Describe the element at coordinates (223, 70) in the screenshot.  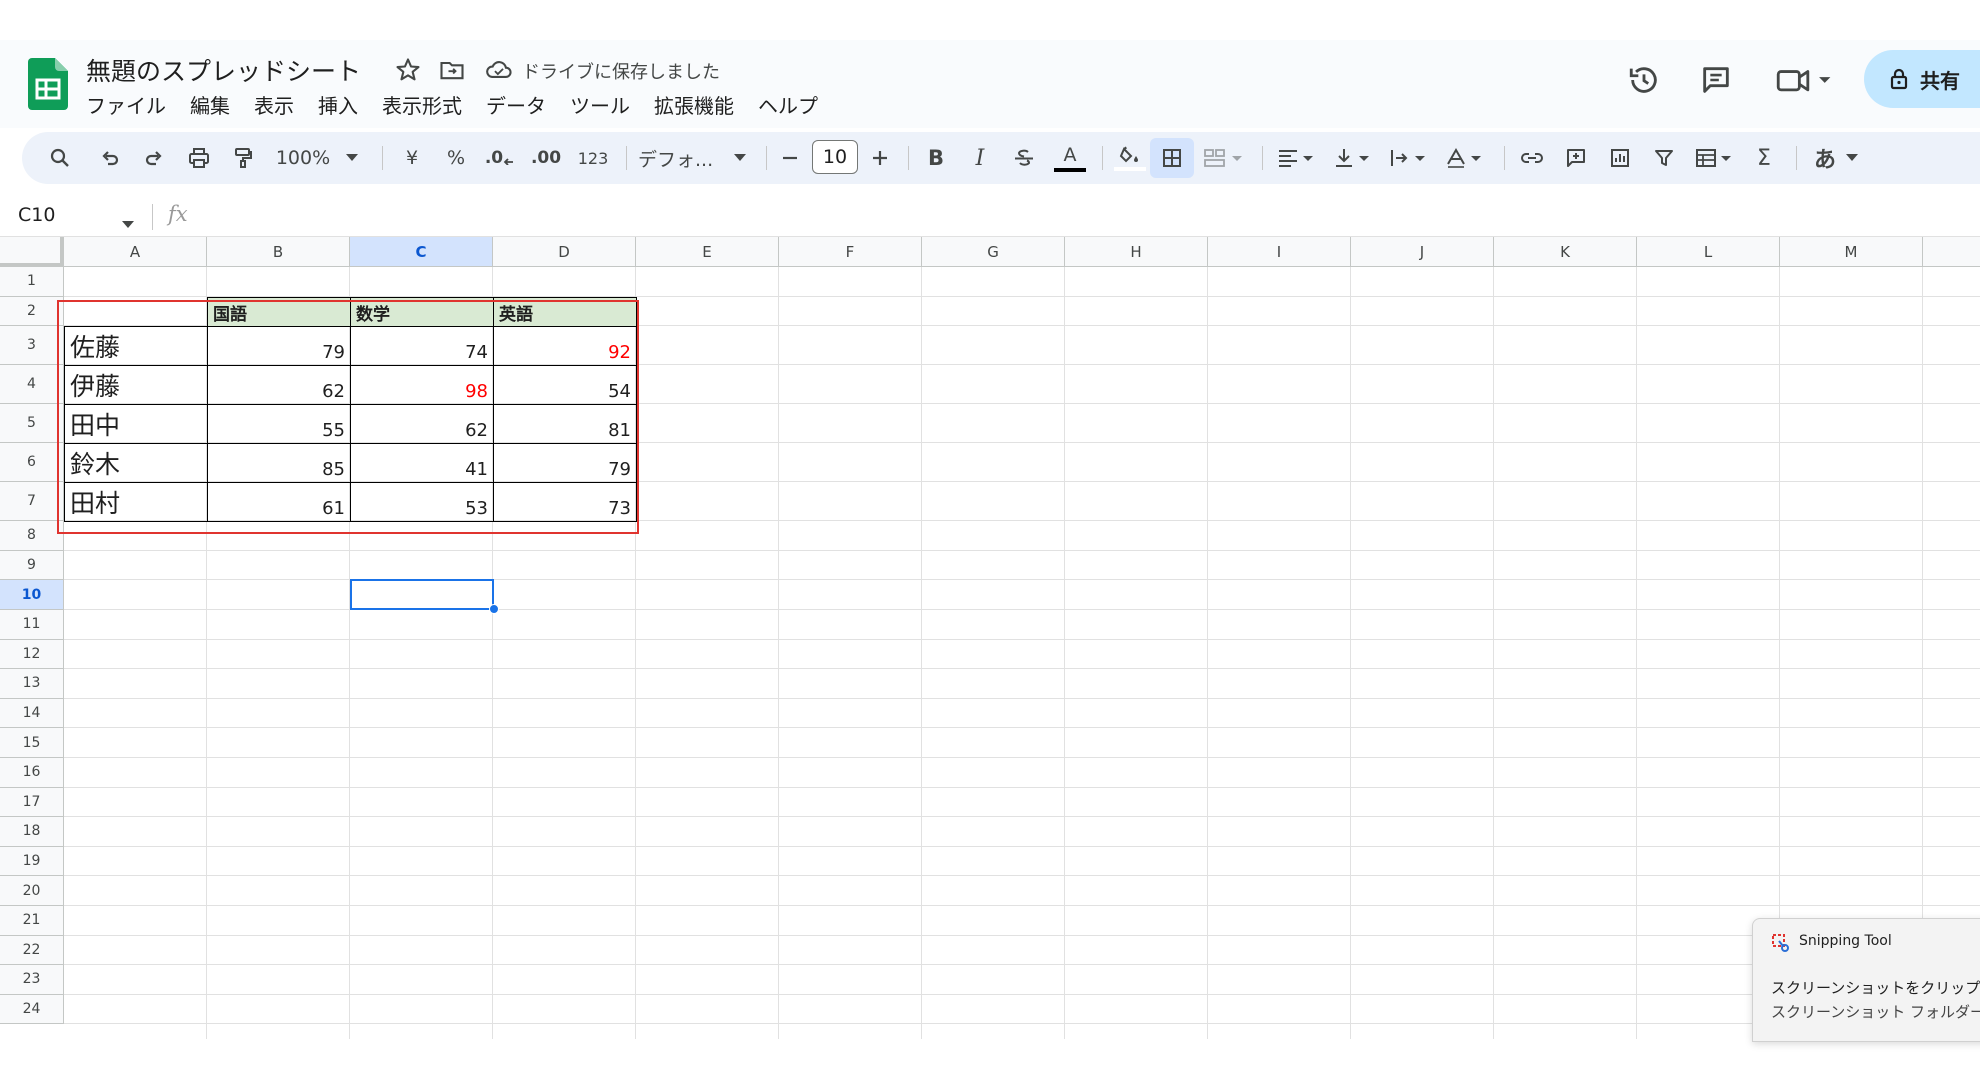
I see `document-title: 無題のスプレッドシート` at that location.